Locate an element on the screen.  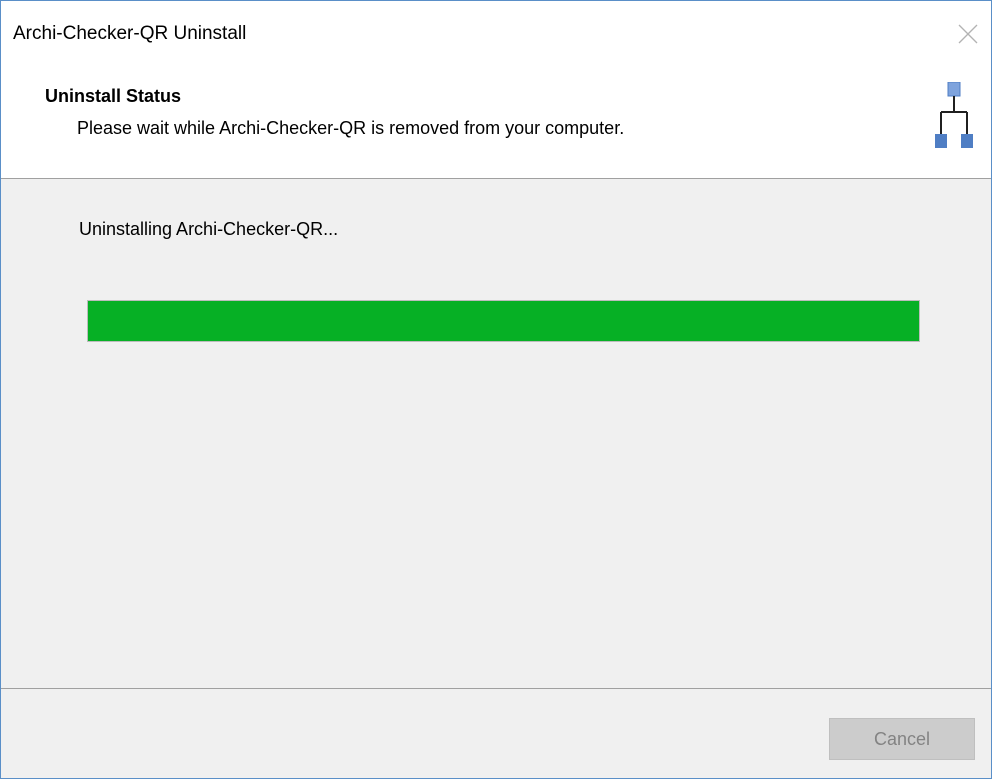
cancel-button: Cancel is located at coordinates (902, 739).